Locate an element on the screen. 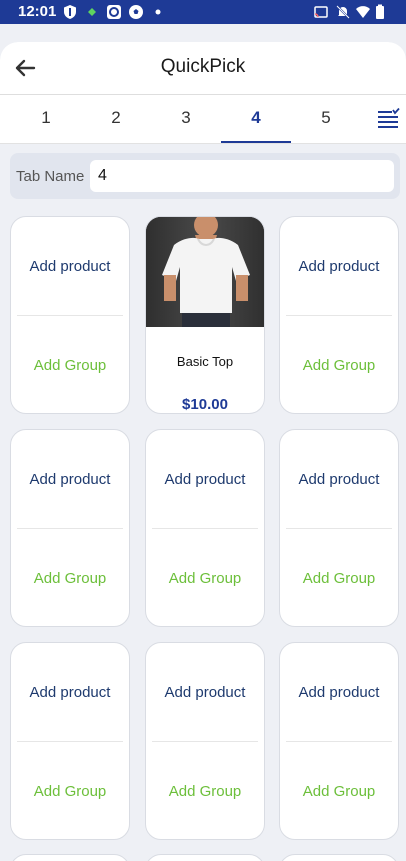 The image size is (406, 861). page-title: QuickPick is located at coordinates (203, 66).